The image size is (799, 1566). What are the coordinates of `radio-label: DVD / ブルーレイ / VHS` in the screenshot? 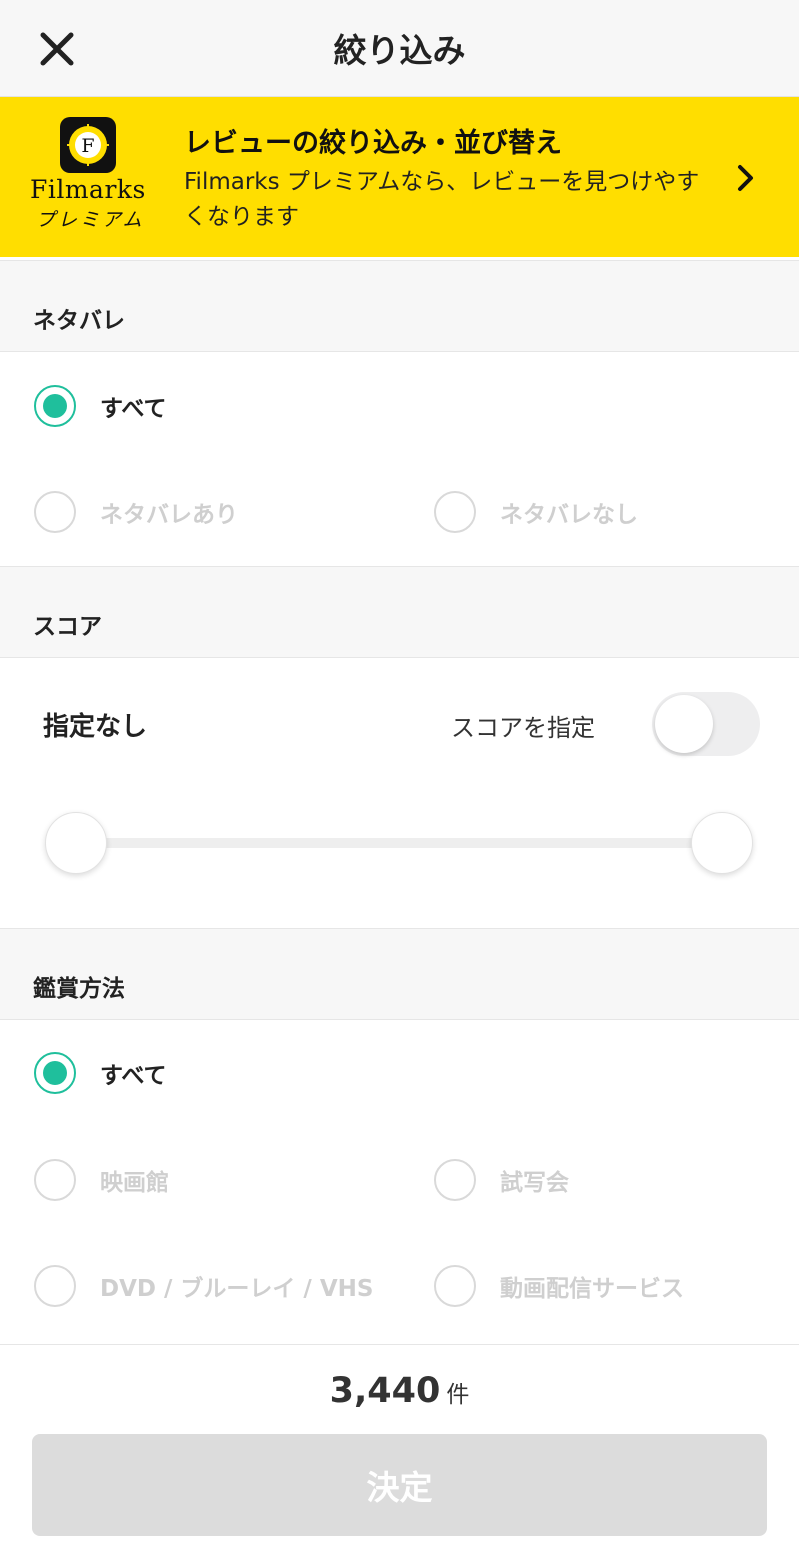 It's located at (237, 1289).